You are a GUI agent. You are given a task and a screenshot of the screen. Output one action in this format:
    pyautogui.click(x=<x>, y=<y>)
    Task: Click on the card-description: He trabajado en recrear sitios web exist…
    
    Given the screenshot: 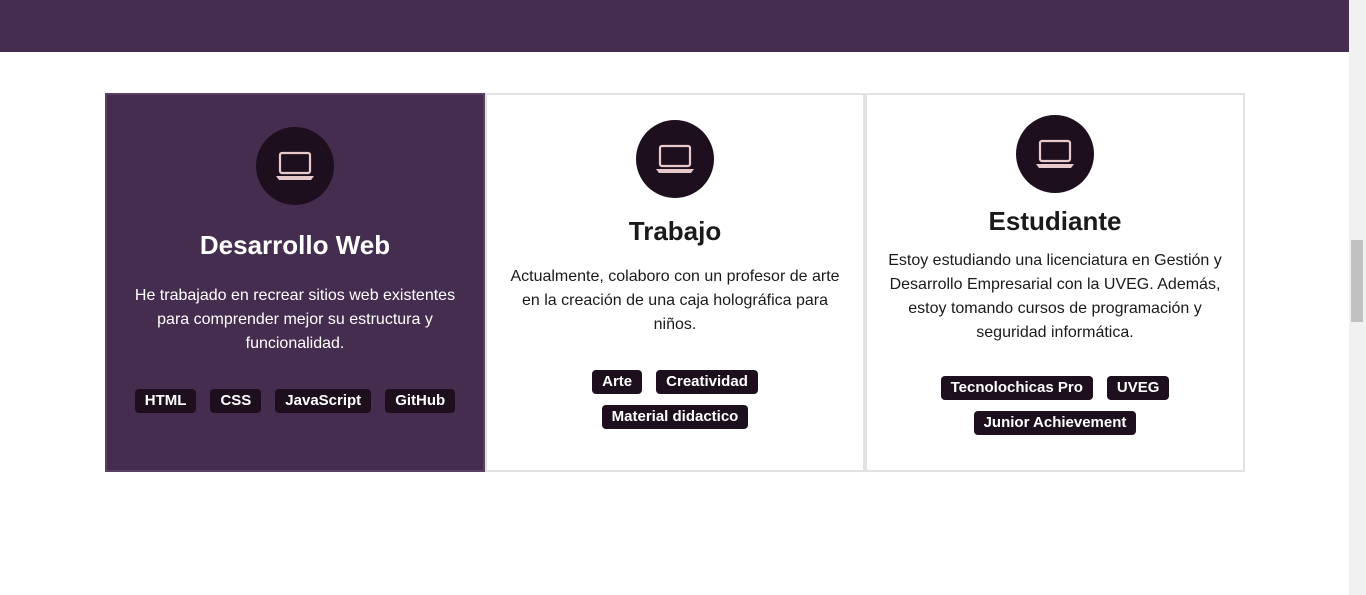 What is the action you would take?
    pyautogui.click(x=295, y=319)
    